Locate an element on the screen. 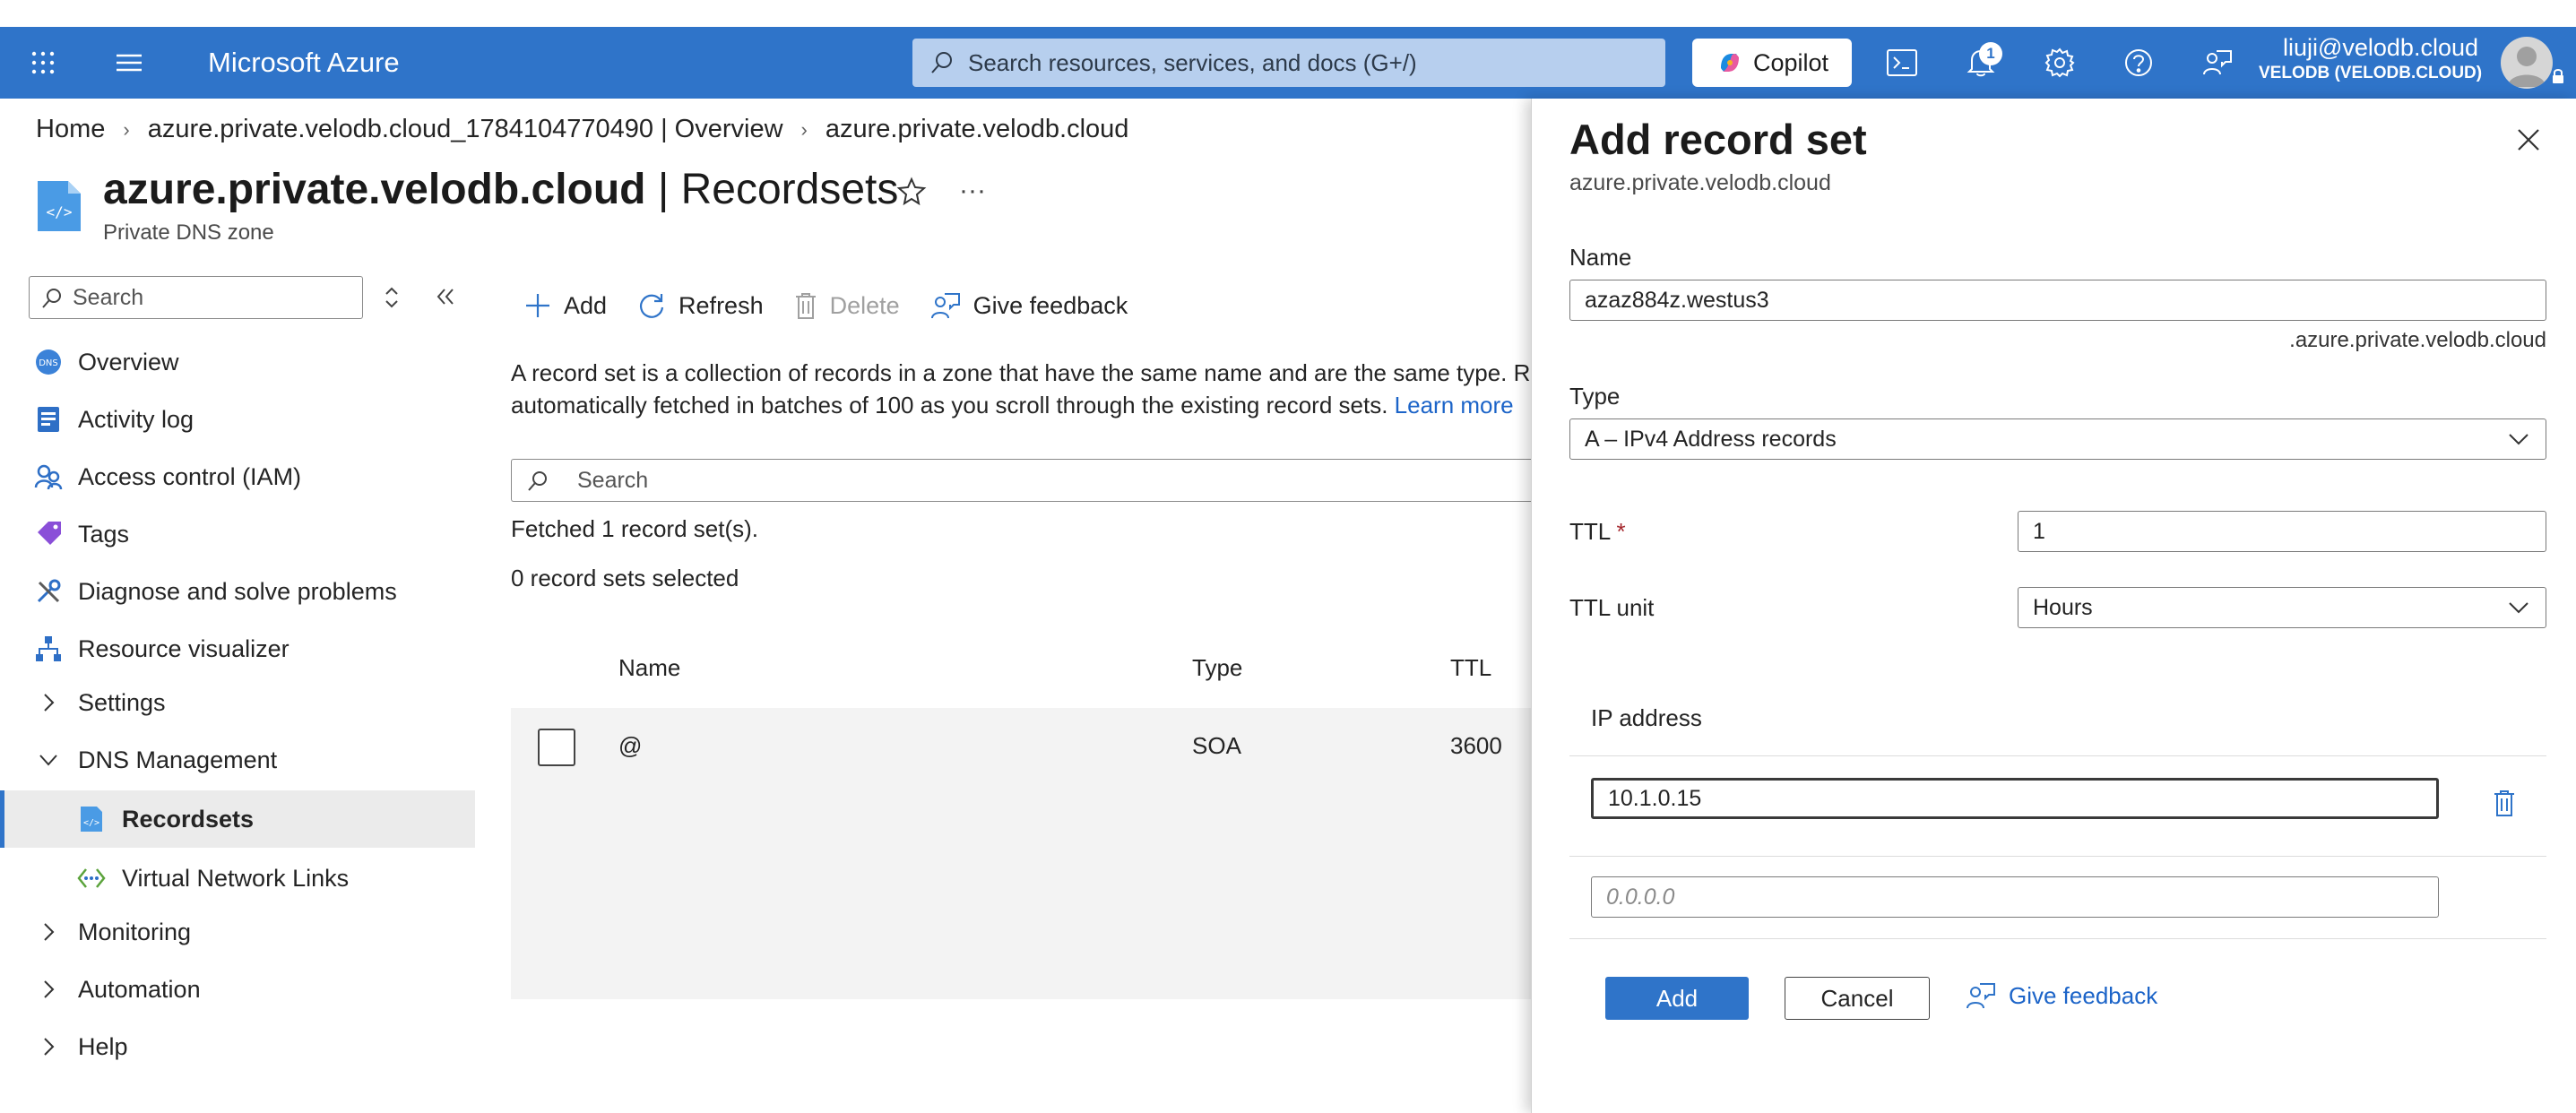  hamburger-menu-icon is located at coordinates (129, 63).